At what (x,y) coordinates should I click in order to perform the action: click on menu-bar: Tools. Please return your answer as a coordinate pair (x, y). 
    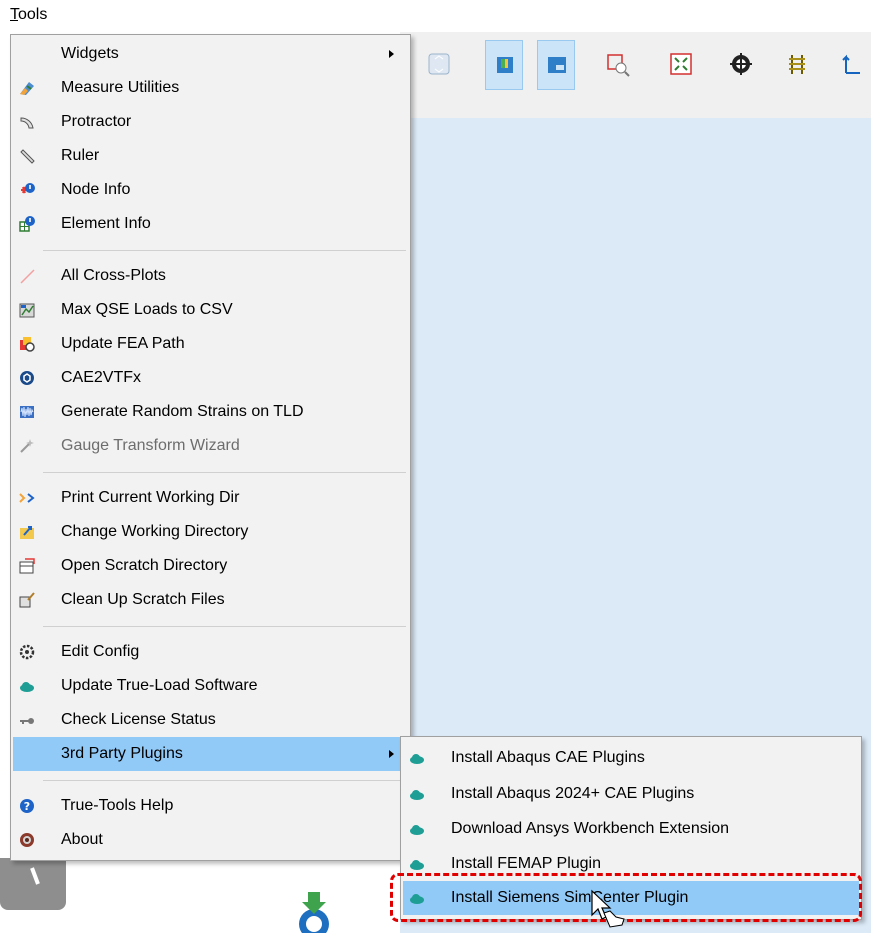
    Looking at the image, I should click on (435, 16).